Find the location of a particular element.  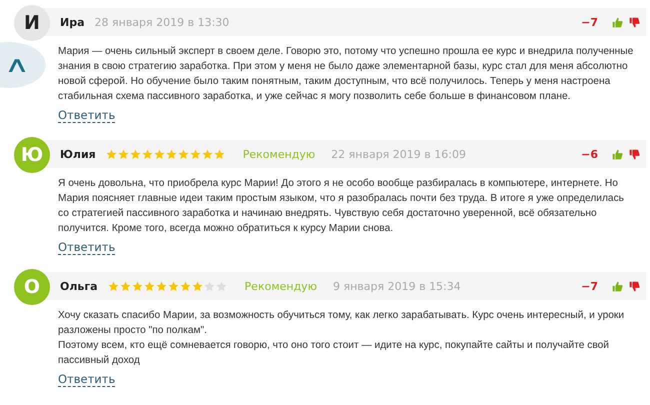

comment-date: 9 января 2019 в 15:34 is located at coordinates (396, 286).